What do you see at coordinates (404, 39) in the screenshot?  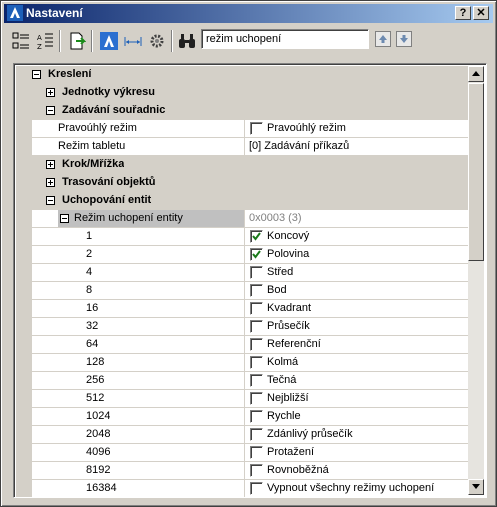 I see `search-next-button` at bounding box center [404, 39].